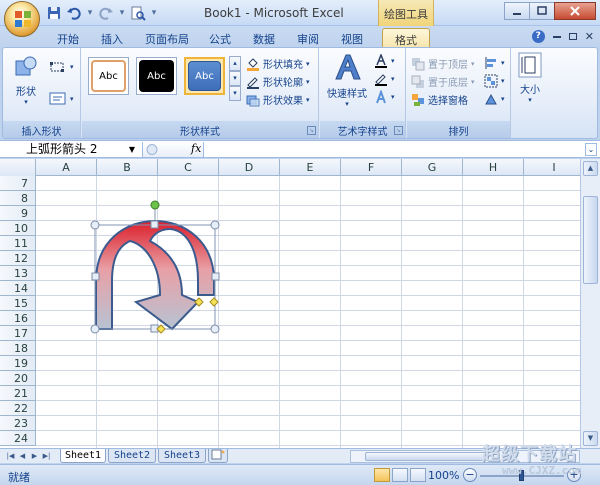 The width and height of the screenshot is (600, 485). Describe the element at coordinates (95, 225) in the screenshot. I see `resize-handle-tl` at that location.